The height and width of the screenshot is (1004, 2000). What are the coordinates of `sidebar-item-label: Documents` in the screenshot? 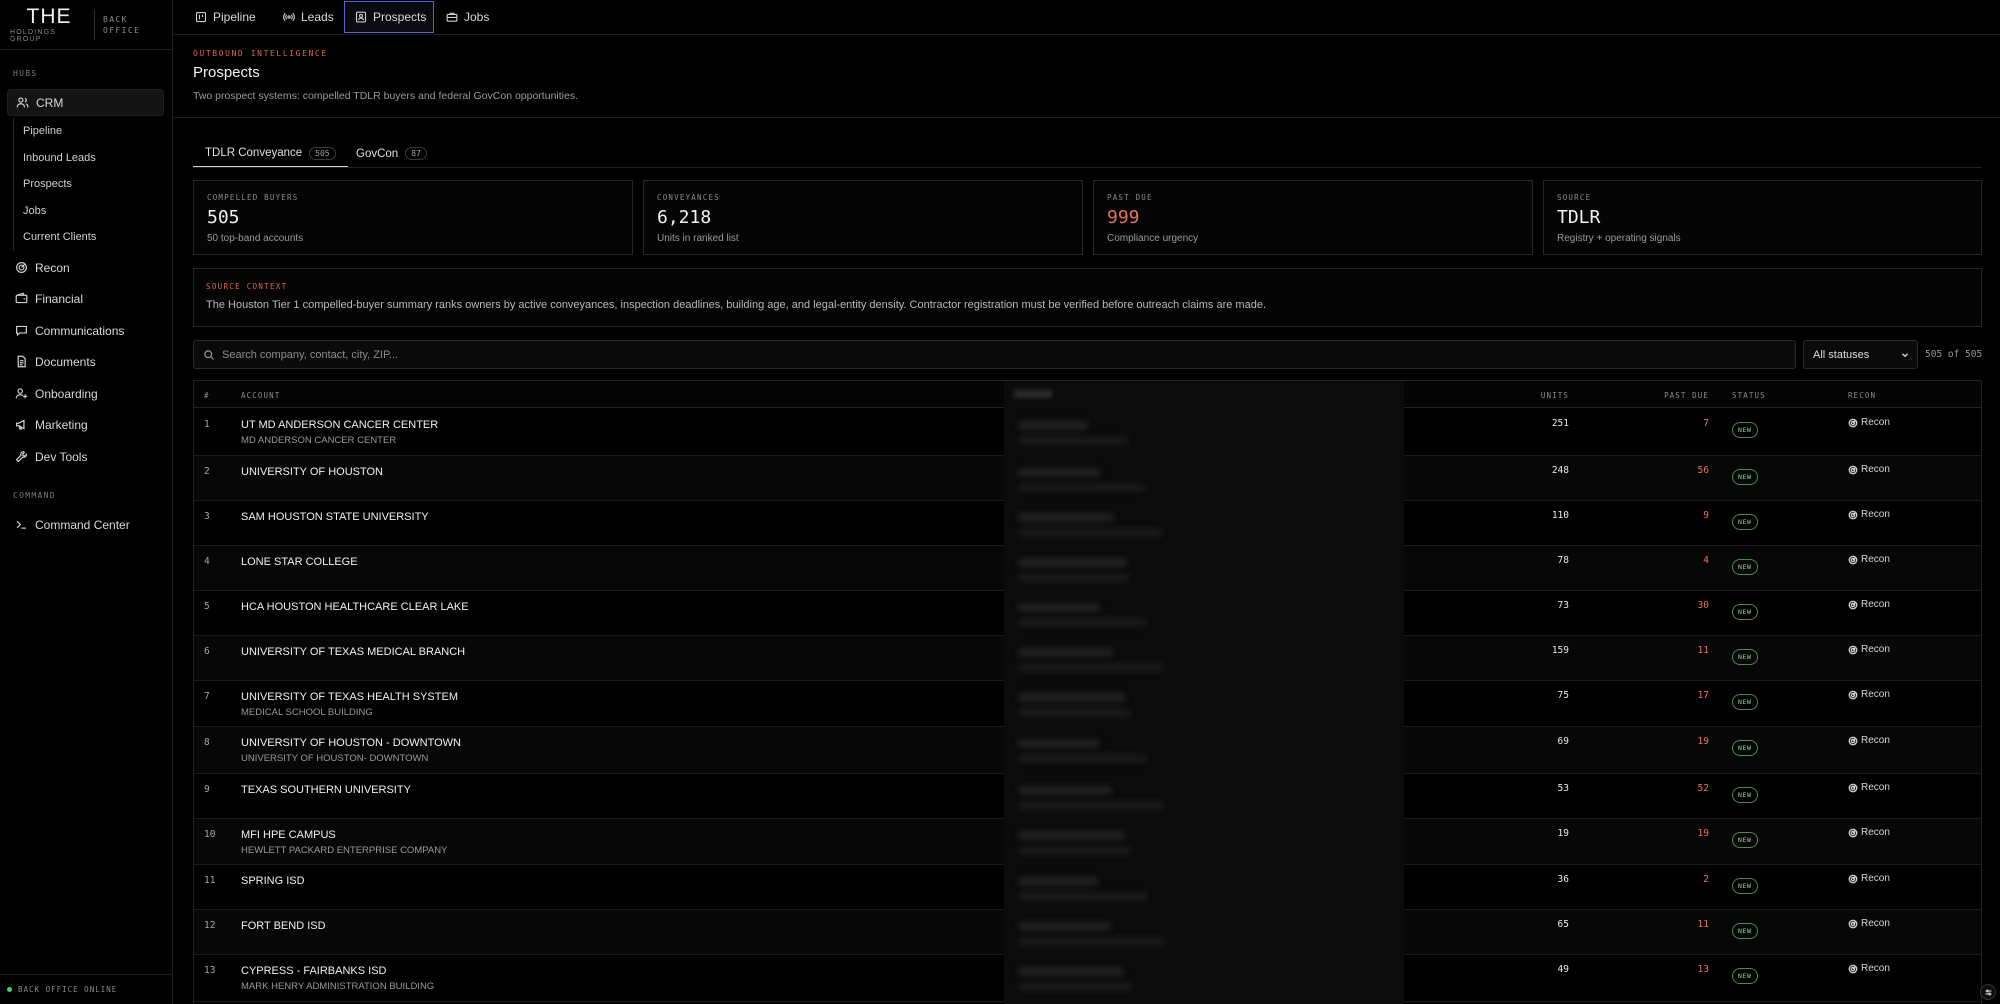 It's located at (65, 361).